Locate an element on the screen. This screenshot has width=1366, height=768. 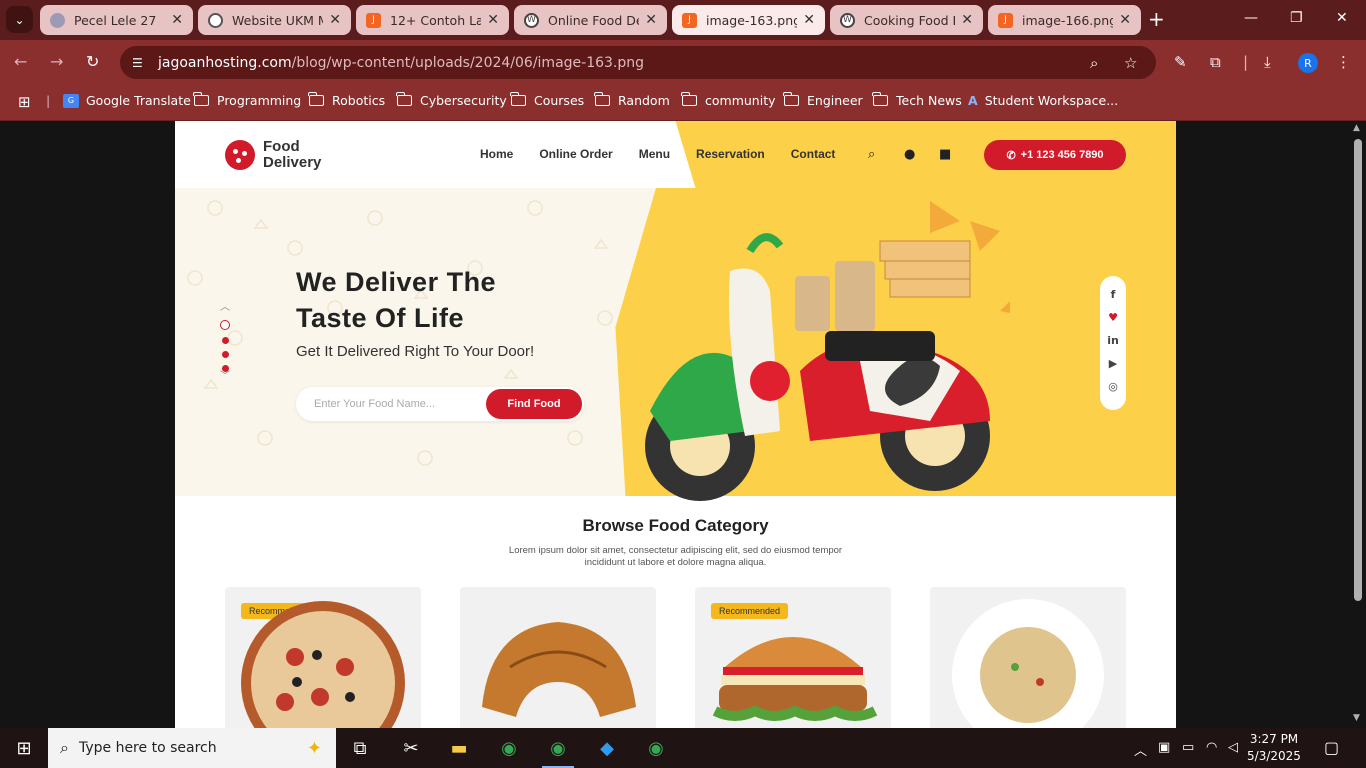
browser-tab: Website UKM M ✕ is located at coordinates (274, 20).